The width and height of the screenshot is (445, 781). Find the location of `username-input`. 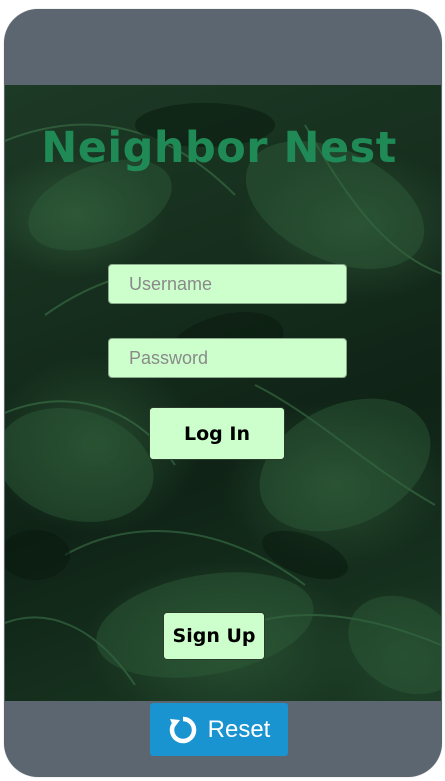

username-input is located at coordinates (227, 284).